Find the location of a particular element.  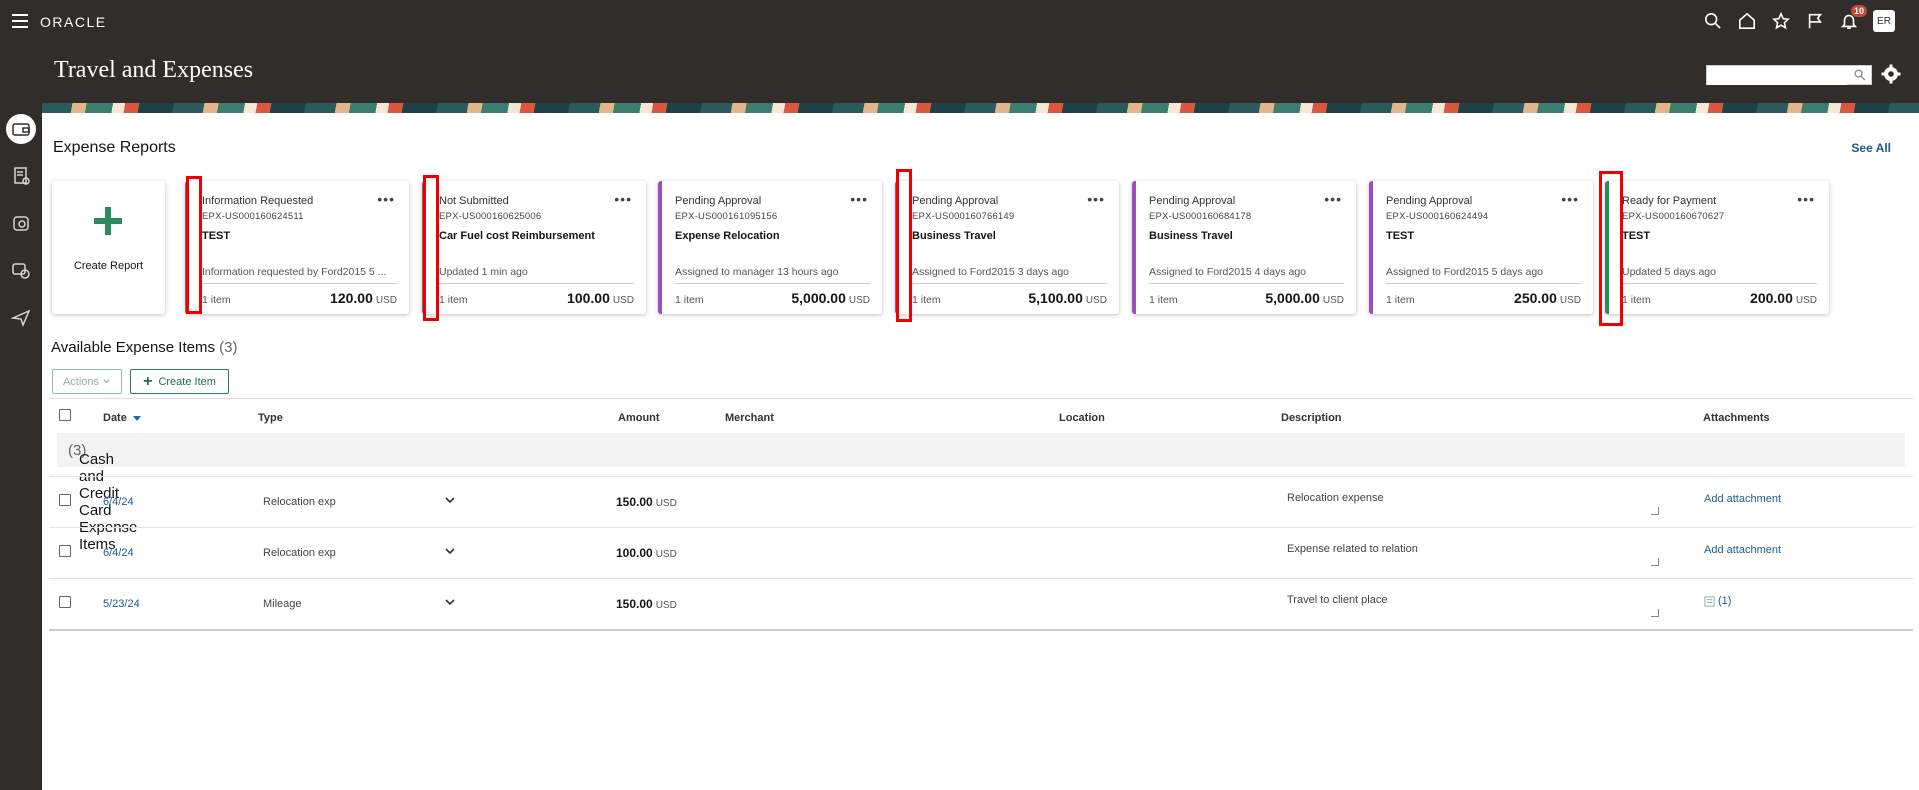

actions-label: Actions is located at coordinates (81, 381).